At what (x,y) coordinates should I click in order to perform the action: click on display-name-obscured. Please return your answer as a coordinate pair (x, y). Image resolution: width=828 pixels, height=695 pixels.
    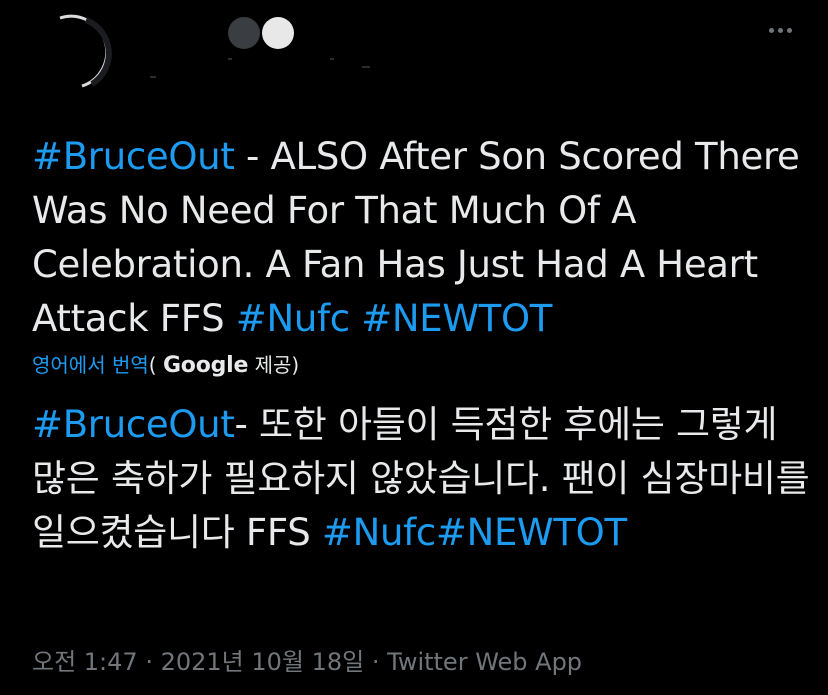
    Looking at the image, I should click on (263, 33).